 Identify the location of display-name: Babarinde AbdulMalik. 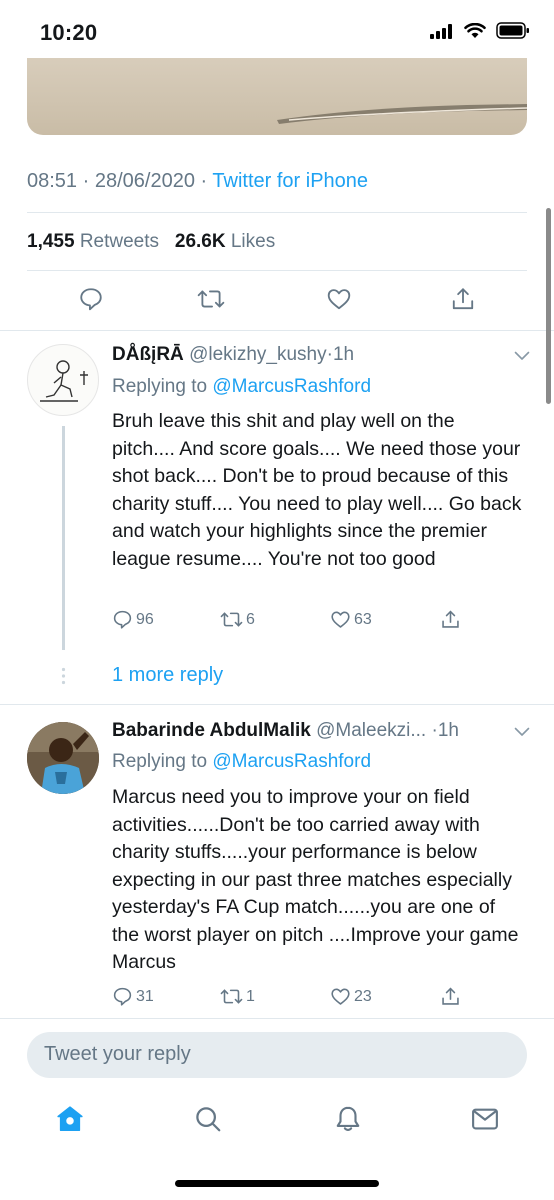
(211, 730).